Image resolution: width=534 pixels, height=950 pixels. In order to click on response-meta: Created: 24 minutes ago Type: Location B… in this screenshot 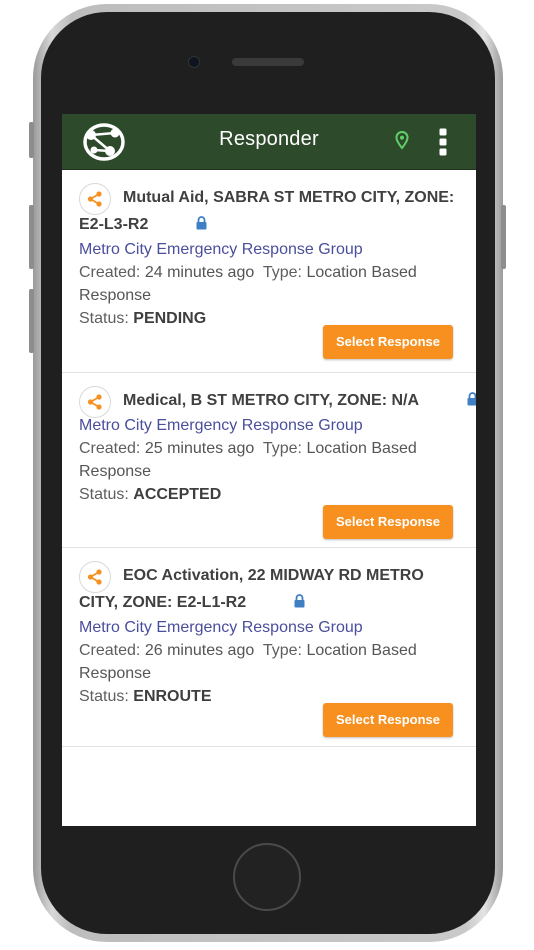, I will do `click(268, 284)`.